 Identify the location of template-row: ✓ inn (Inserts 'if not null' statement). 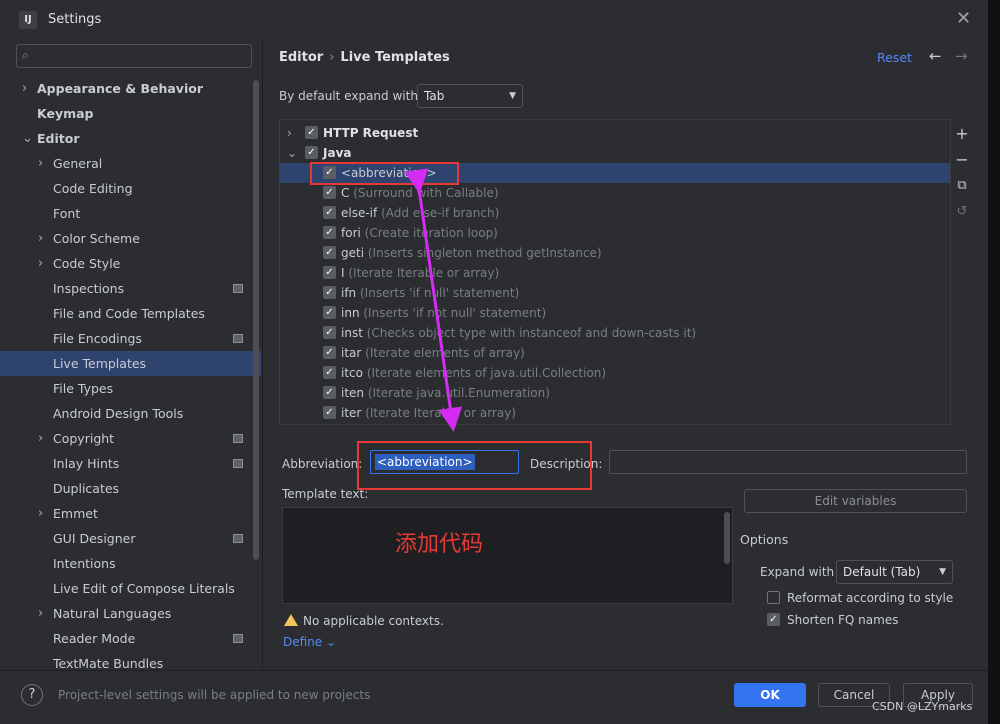
(615, 313).